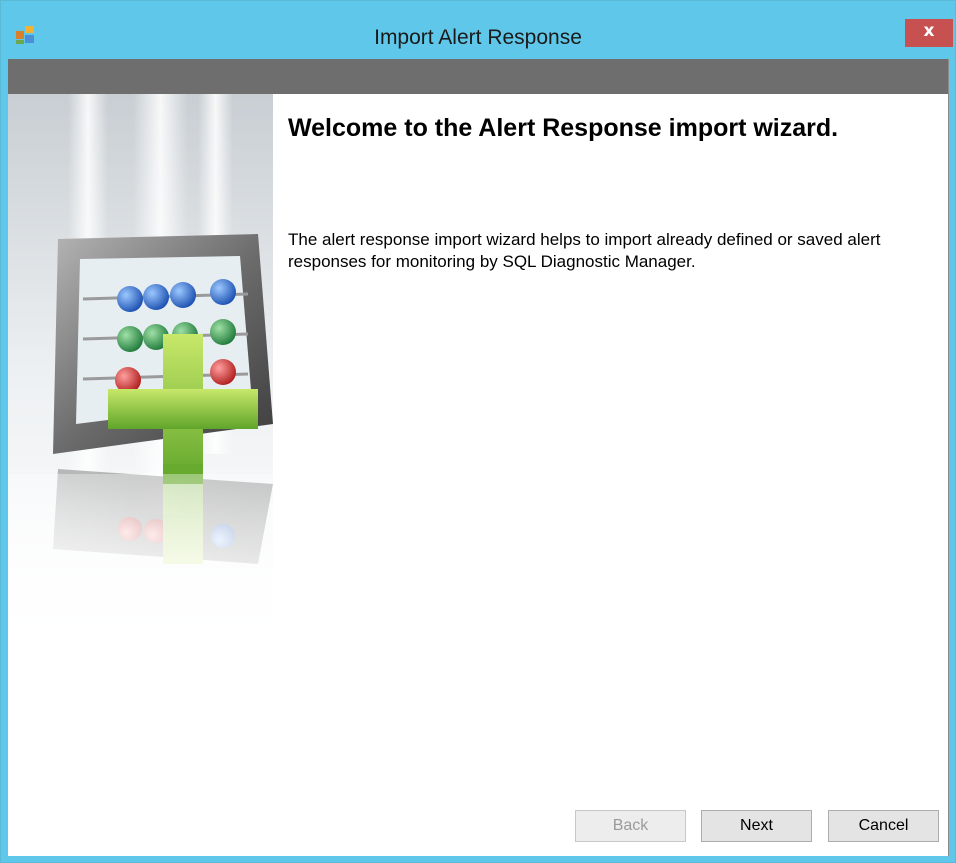 This screenshot has height=863, width=956. I want to click on back-button: Back, so click(630, 826).